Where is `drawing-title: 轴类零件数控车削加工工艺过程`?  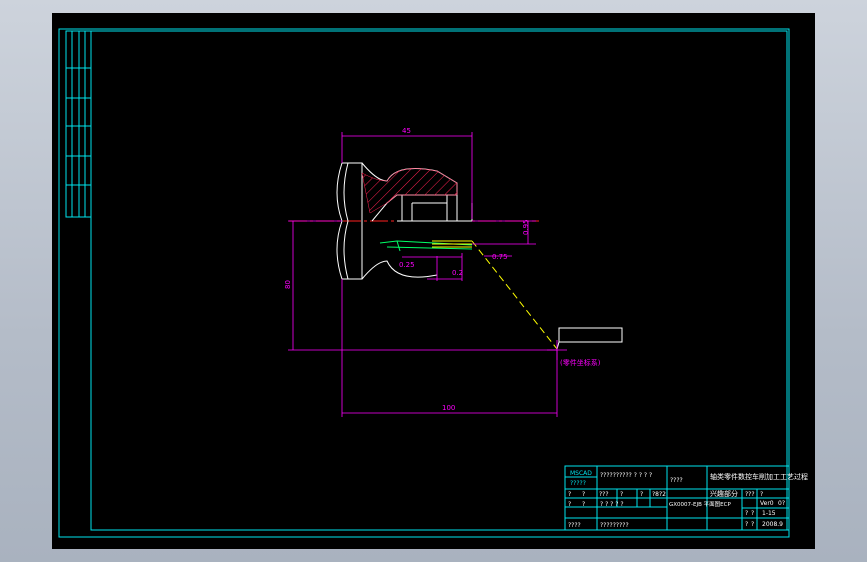 drawing-title: 轴类零件数控车削加工工艺过程 is located at coordinates (759, 476).